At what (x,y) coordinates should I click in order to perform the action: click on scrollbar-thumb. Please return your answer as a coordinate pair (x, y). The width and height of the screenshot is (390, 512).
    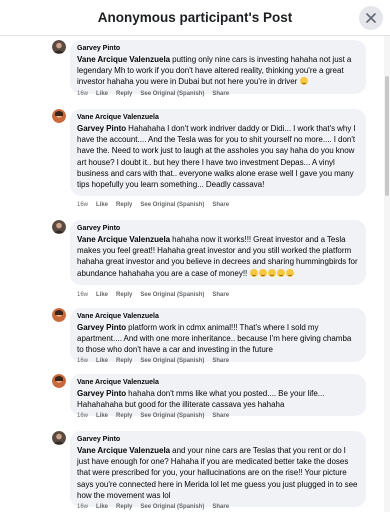
    Looking at the image, I should click on (387, 136).